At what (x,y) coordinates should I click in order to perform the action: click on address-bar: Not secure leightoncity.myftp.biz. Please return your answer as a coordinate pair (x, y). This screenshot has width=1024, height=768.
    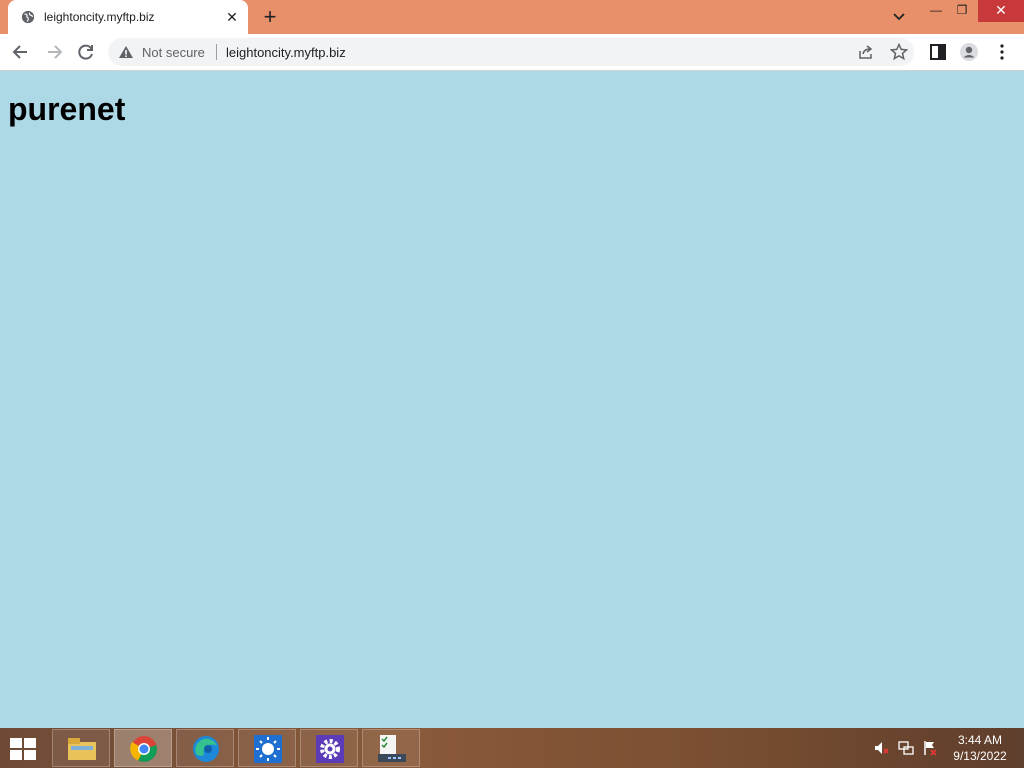
    Looking at the image, I should click on (511, 52).